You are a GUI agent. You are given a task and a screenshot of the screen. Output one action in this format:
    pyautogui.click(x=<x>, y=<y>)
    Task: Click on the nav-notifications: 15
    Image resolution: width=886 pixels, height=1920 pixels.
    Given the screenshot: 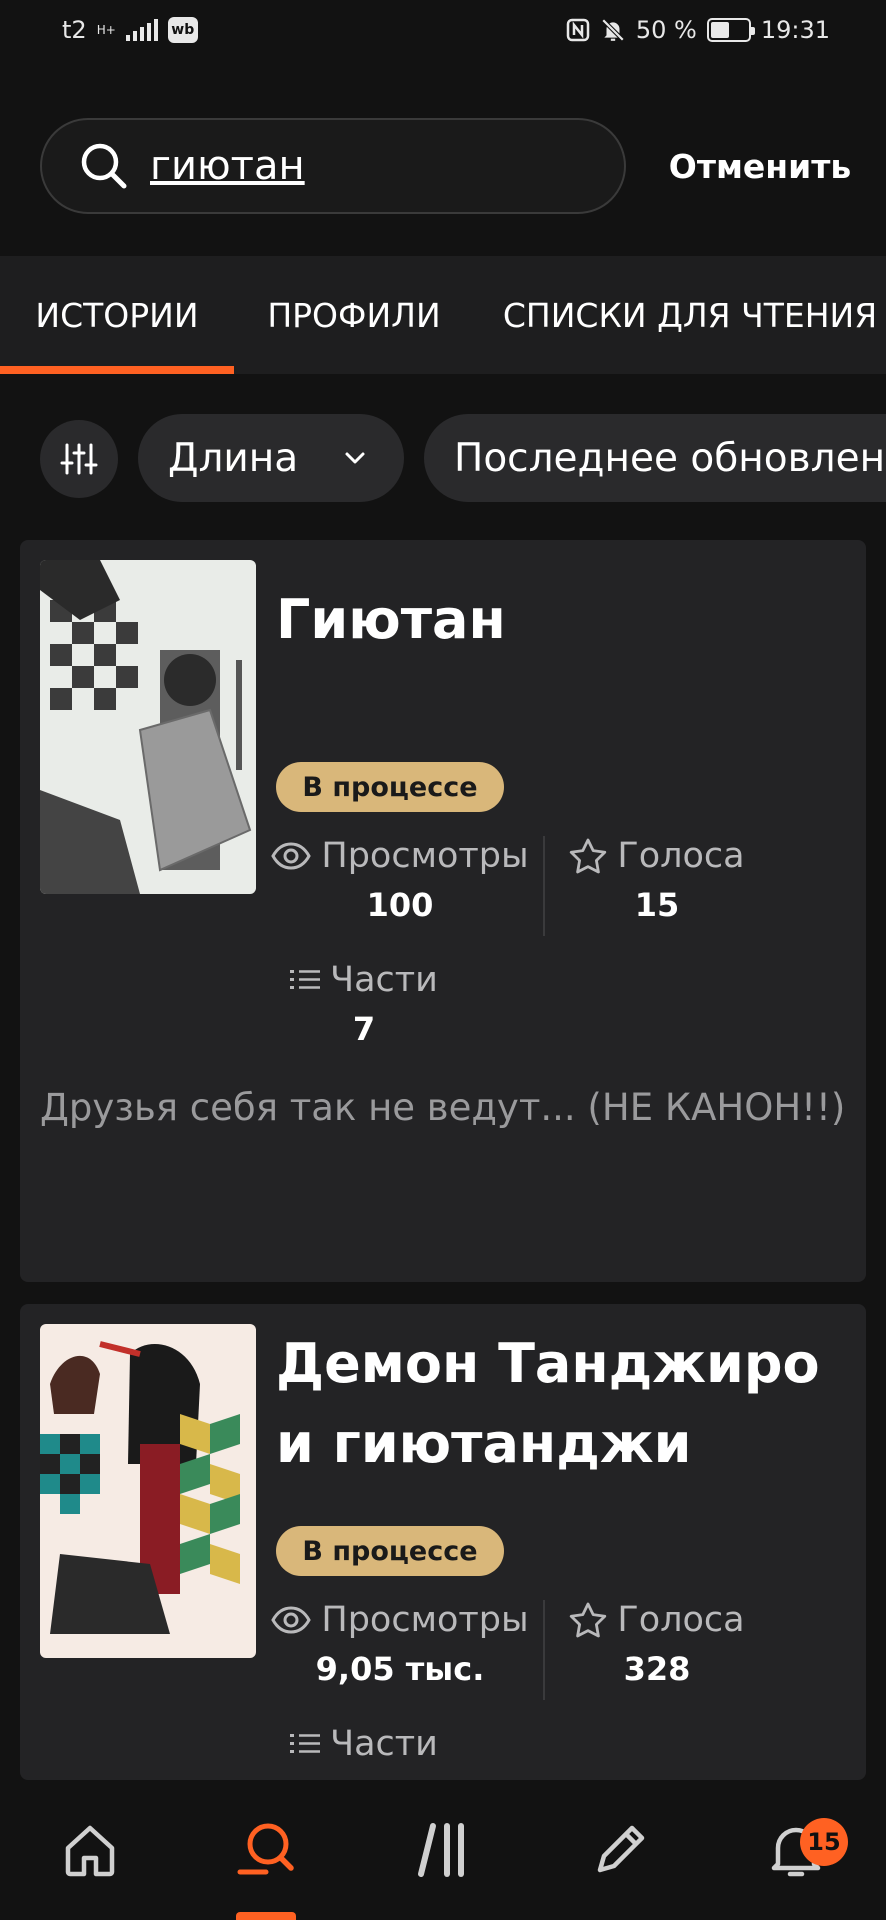 What is the action you would take?
    pyautogui.click(x=796, y=1850)
    